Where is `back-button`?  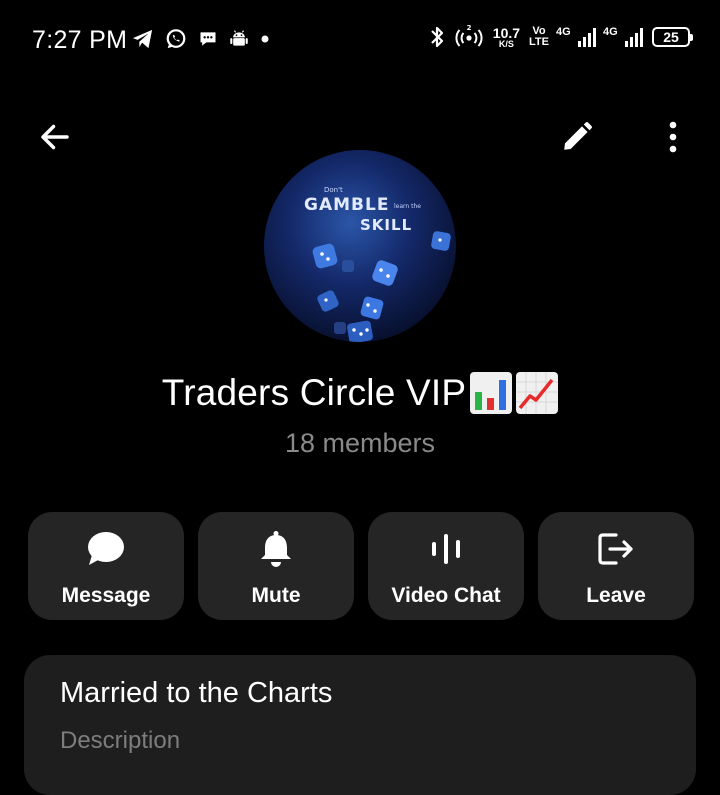
back-button is located at coordinates (55, 137).